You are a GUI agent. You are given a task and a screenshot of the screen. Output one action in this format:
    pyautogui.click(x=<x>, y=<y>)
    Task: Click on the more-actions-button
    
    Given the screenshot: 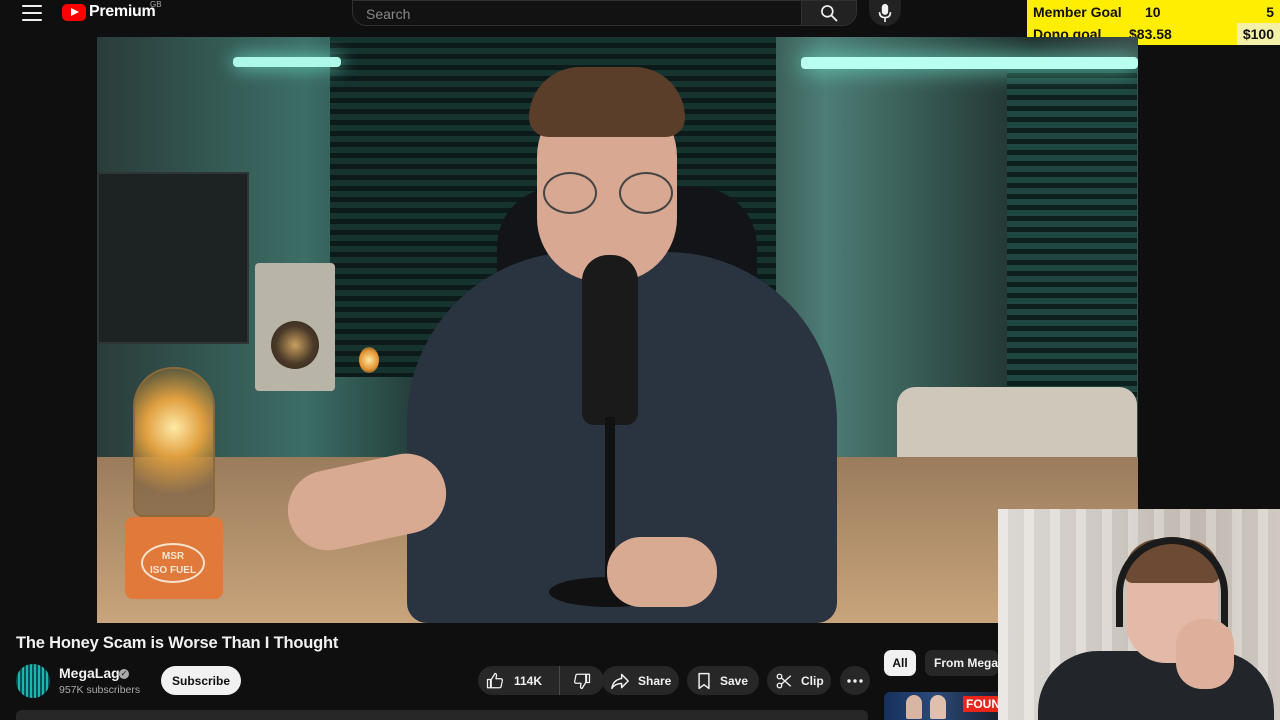 What is the action you would take?
    pyautogui.click(x=855, y=680)
    